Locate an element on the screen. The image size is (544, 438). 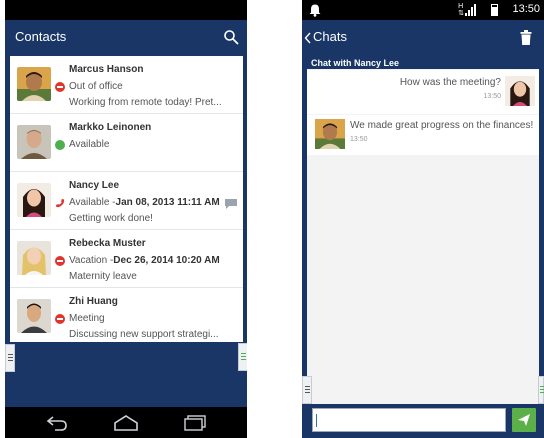
message-input is located at coordinates (409, 420).